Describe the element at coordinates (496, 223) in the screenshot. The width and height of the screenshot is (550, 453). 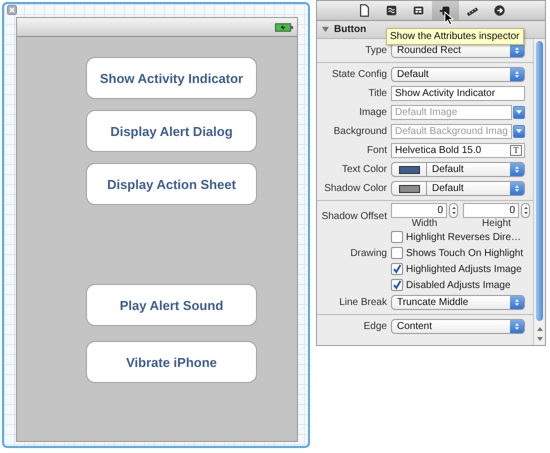
I see `caption: Height` at that location.